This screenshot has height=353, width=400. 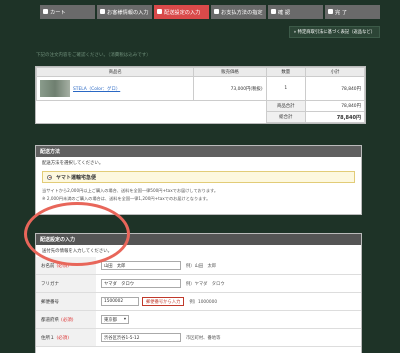 What do you see at coordinates (198, 239) in the screenshot?
I see `delivery-address-title: 配送設定の入力` at bounding box center [198, 239].